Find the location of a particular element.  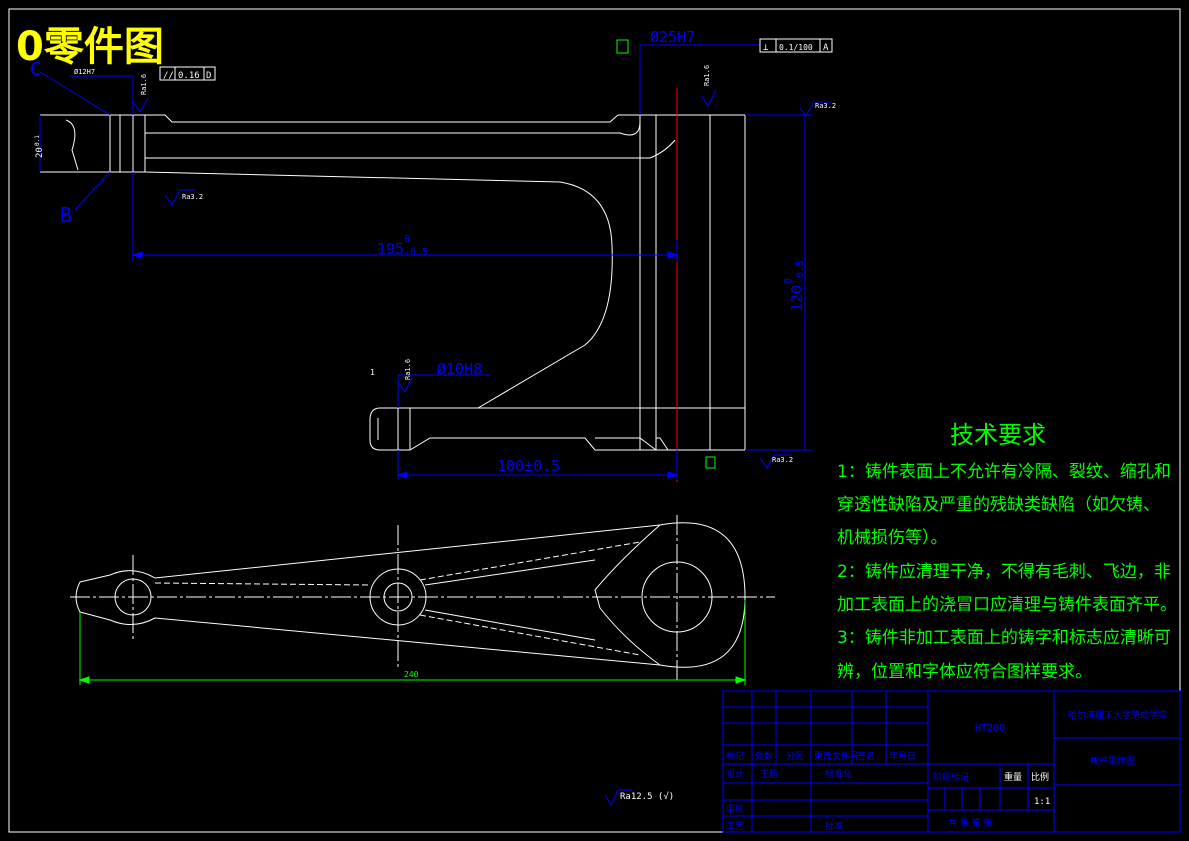

length-tol-upper: 0 is located at coordinates (407, 239).